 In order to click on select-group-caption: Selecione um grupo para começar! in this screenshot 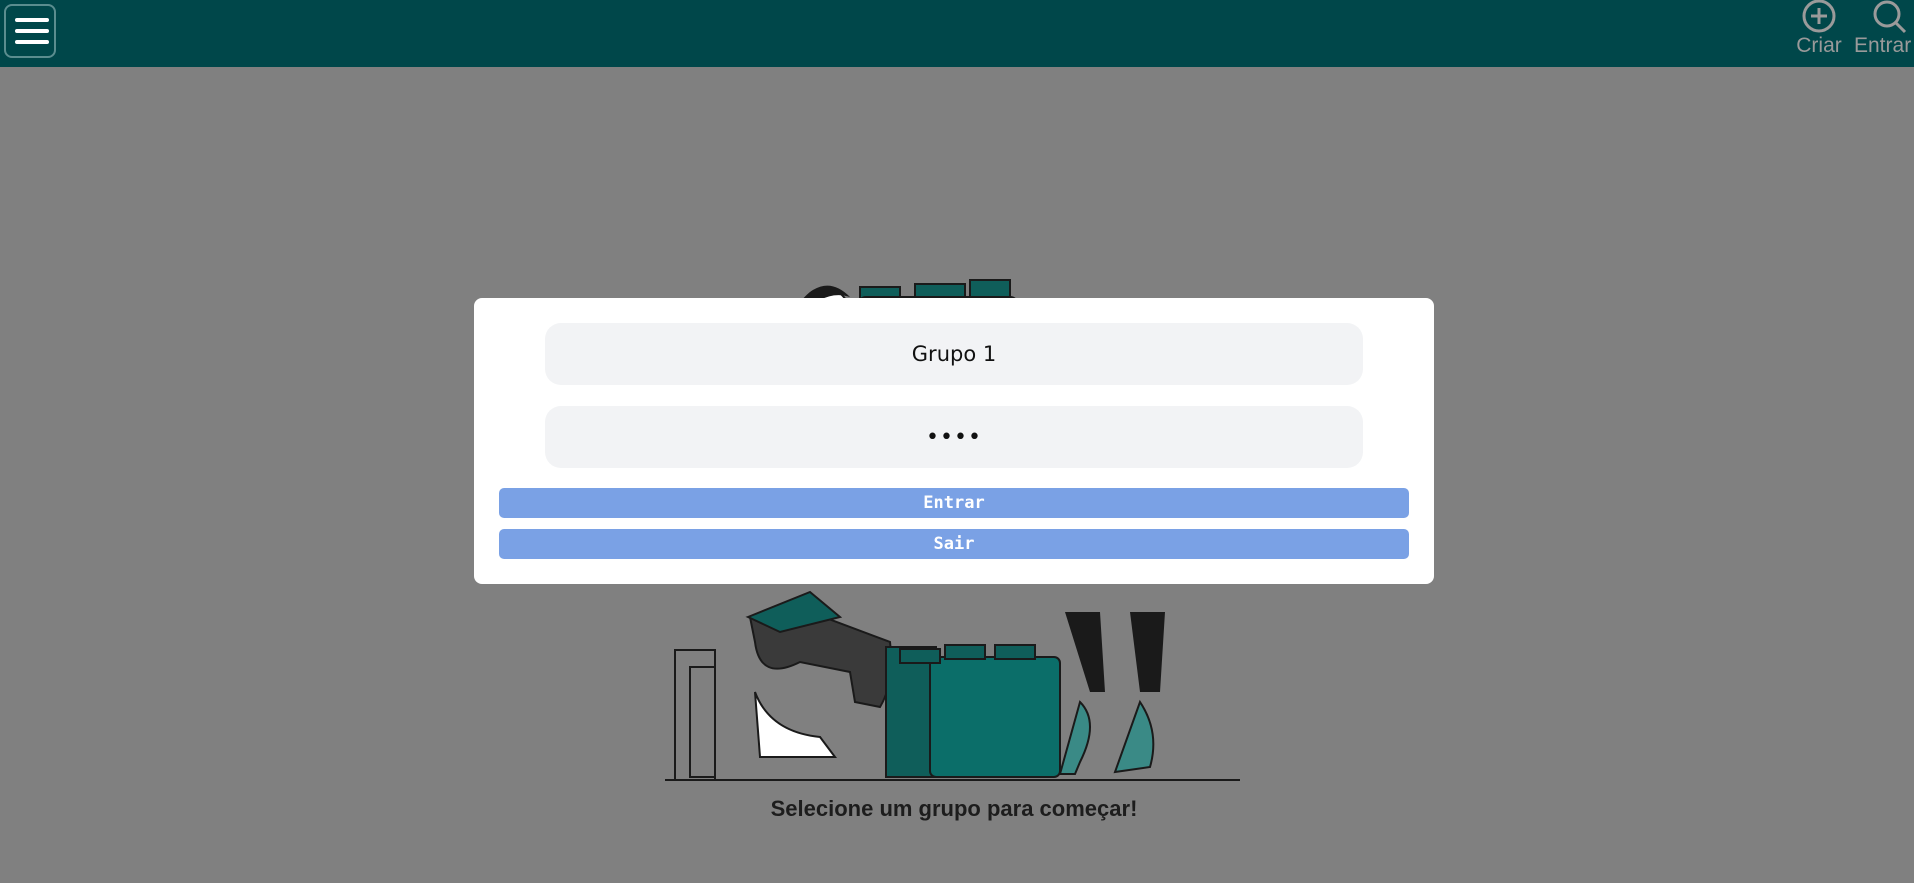, I will do `click(954, 808)`.